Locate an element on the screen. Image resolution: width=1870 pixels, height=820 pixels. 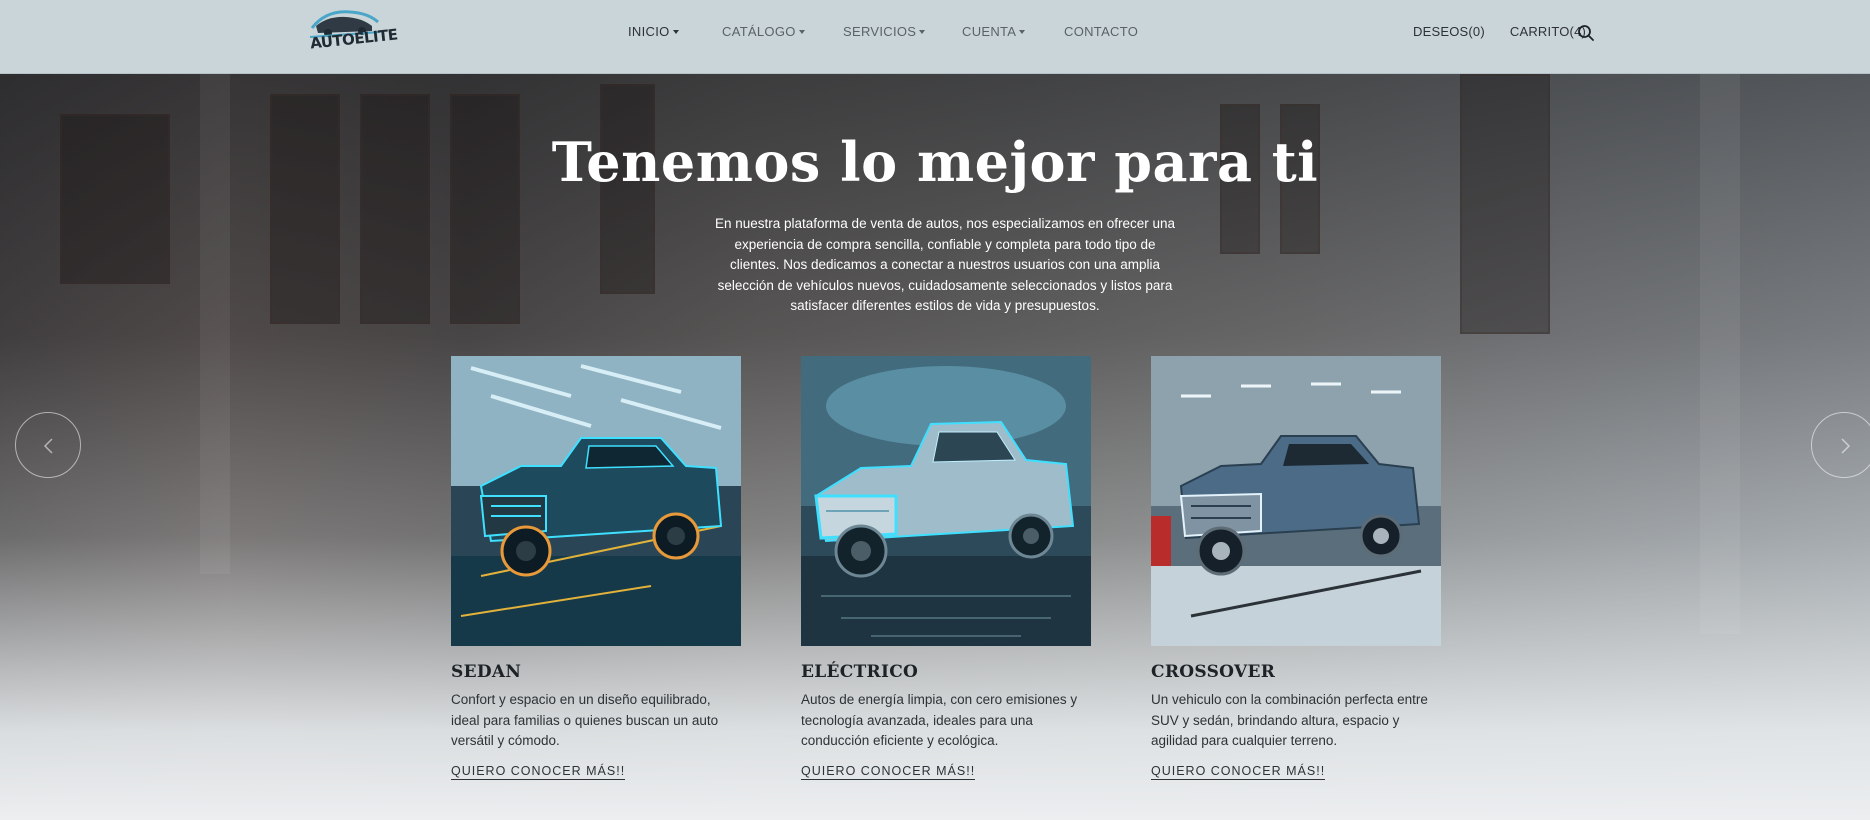
card-title: ELÉCTRICO is located at coordinates (860, 672).